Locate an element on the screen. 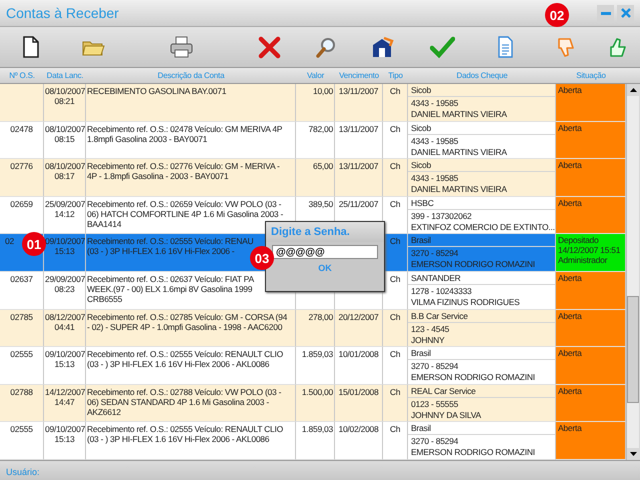  printer-button is located at coordinates (181, 47).